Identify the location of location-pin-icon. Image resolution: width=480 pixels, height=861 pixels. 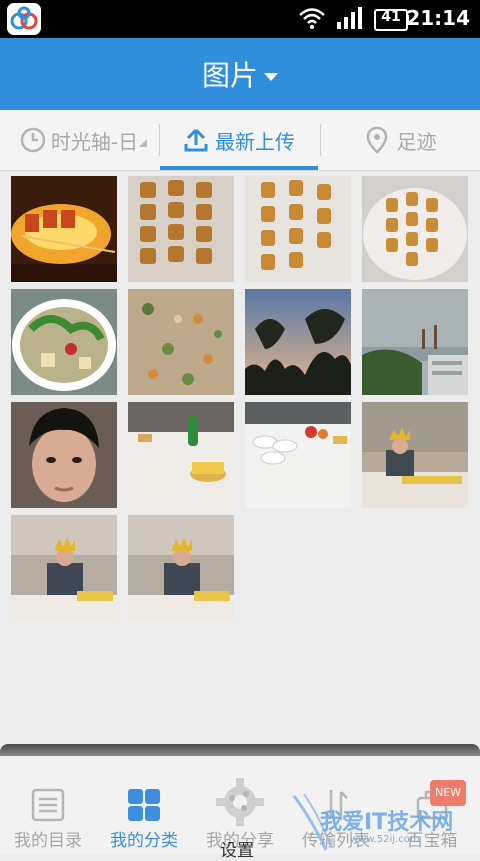
(376, 140).